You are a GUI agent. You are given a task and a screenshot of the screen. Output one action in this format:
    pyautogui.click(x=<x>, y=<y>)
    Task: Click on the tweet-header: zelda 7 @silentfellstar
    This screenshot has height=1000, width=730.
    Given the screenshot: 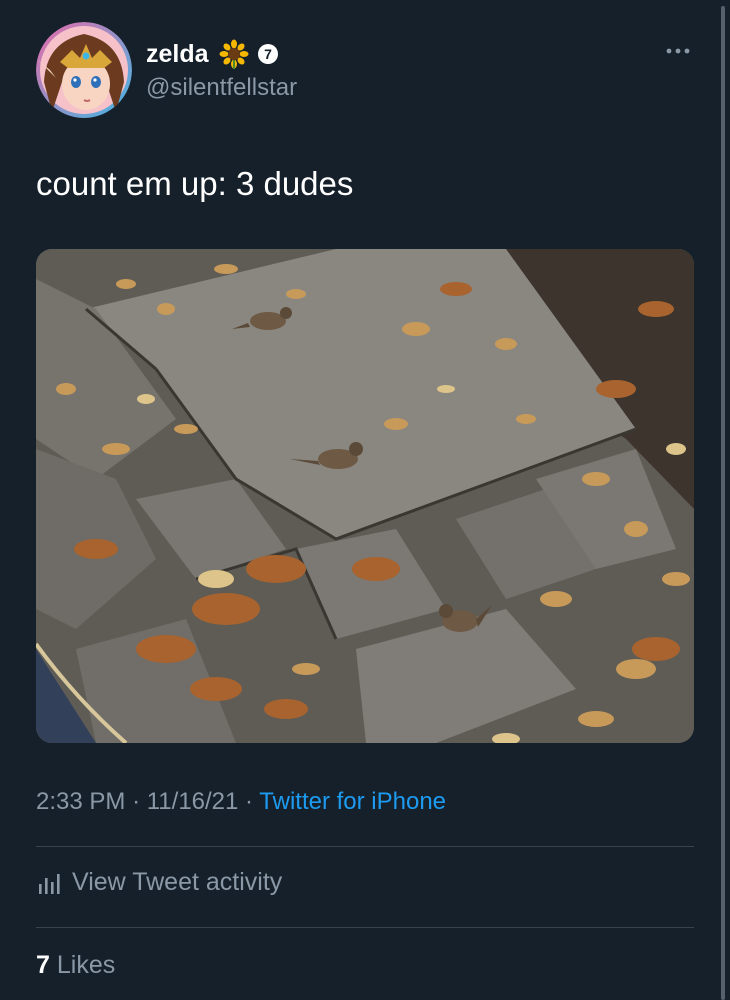 What is the action you would take?
    pyautogui.click(x=365, y=72)
    